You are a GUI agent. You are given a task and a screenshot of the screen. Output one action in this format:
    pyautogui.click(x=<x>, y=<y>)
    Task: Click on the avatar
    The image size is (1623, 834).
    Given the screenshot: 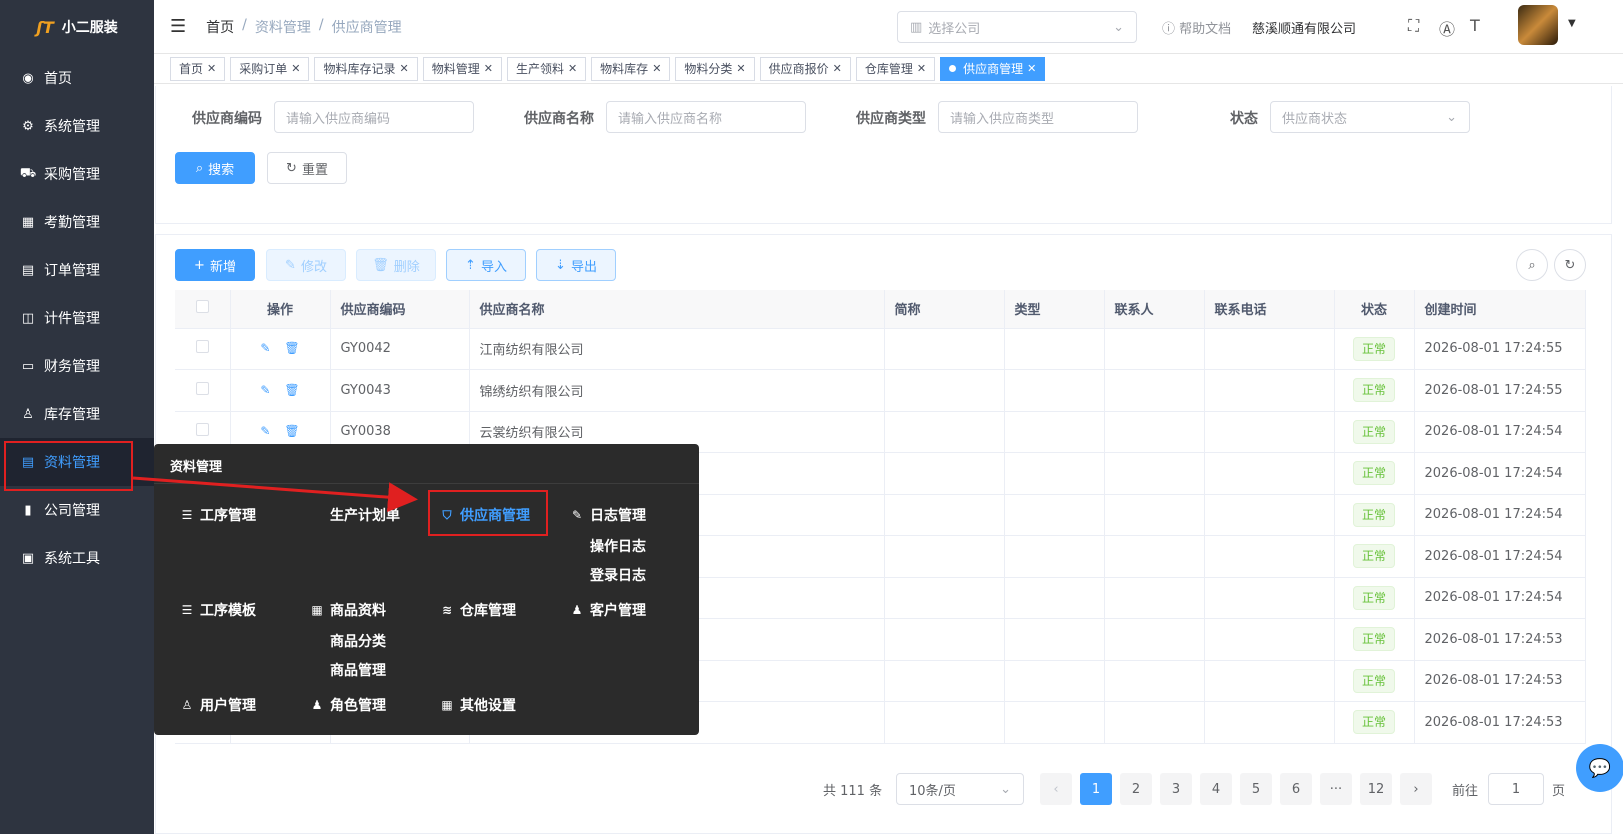 What is the action you would take?
    pyautogui.click(x=1538, y=25)
    